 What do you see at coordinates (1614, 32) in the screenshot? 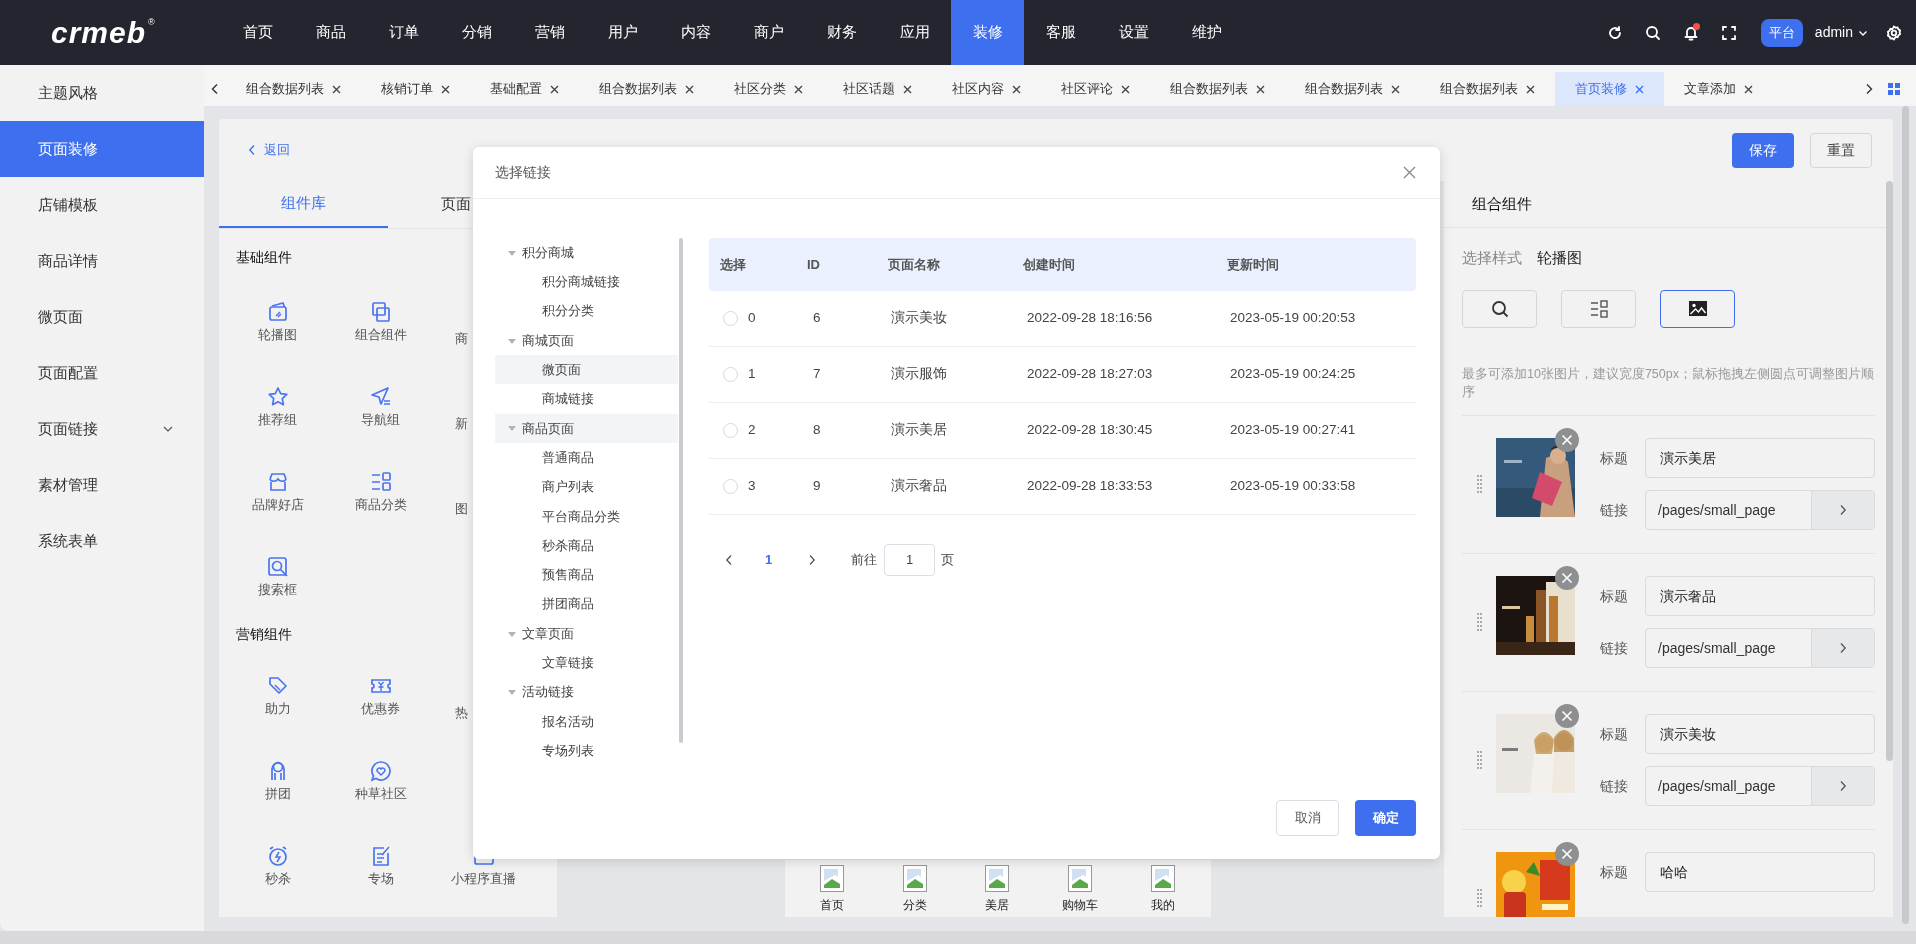
I see `refresh-icon` at bounding box center [1614, 32].